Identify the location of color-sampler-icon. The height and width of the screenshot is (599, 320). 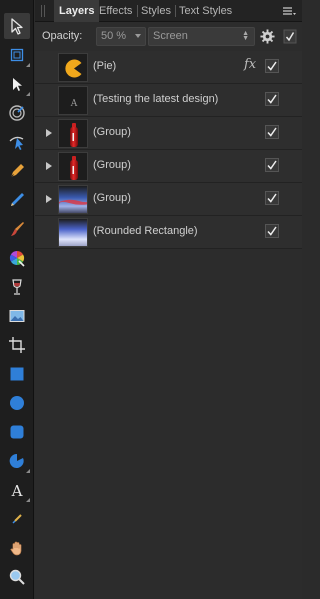
(17, 519).